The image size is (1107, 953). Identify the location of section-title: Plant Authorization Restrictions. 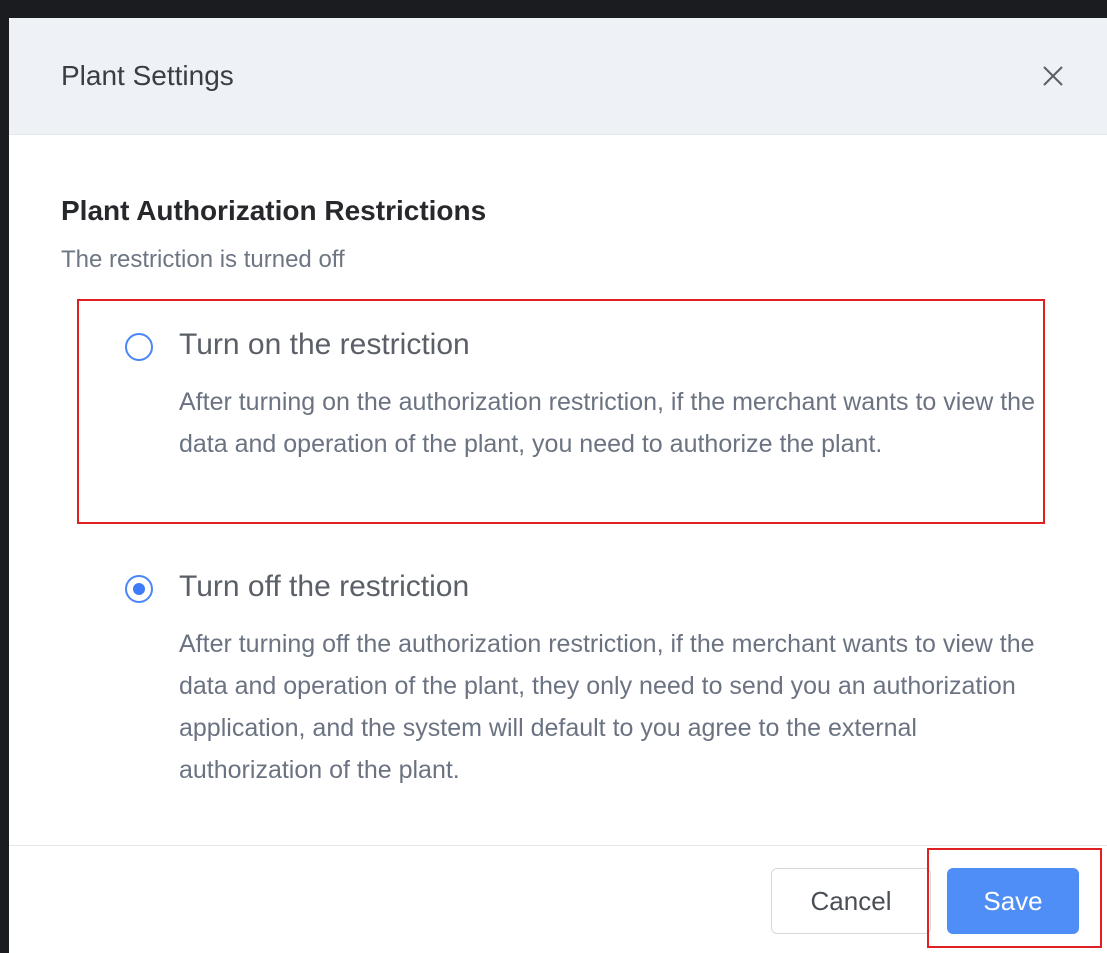
(274, 210).